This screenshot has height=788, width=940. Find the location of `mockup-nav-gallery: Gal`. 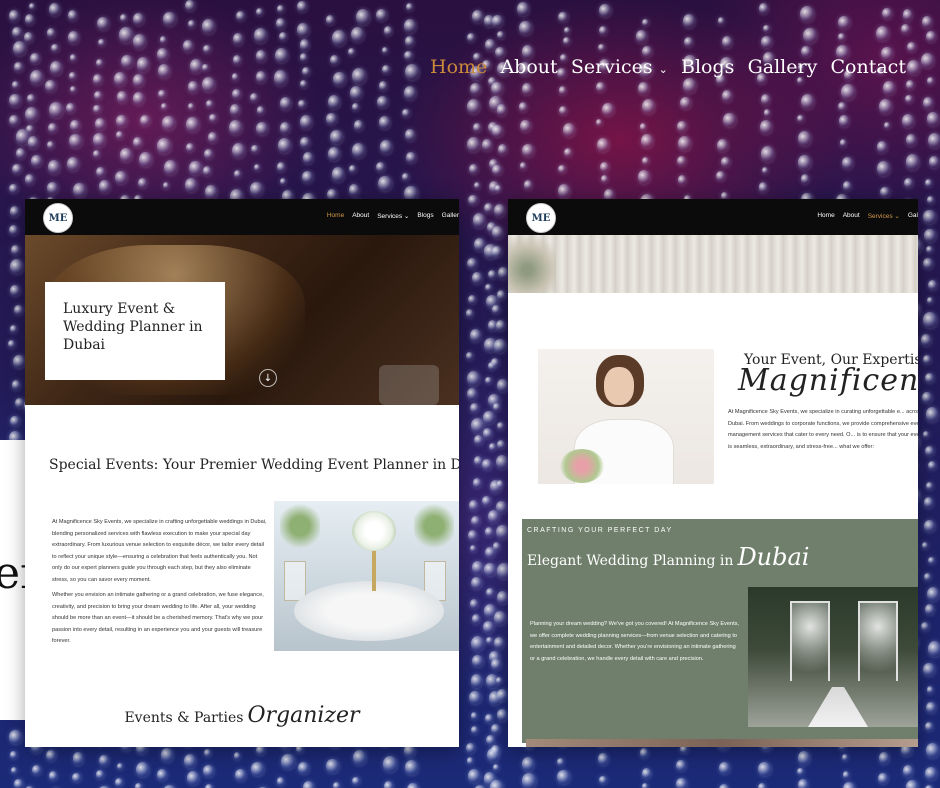

mockup-nav-gallery: Gal is located at coordinates (913, 216).